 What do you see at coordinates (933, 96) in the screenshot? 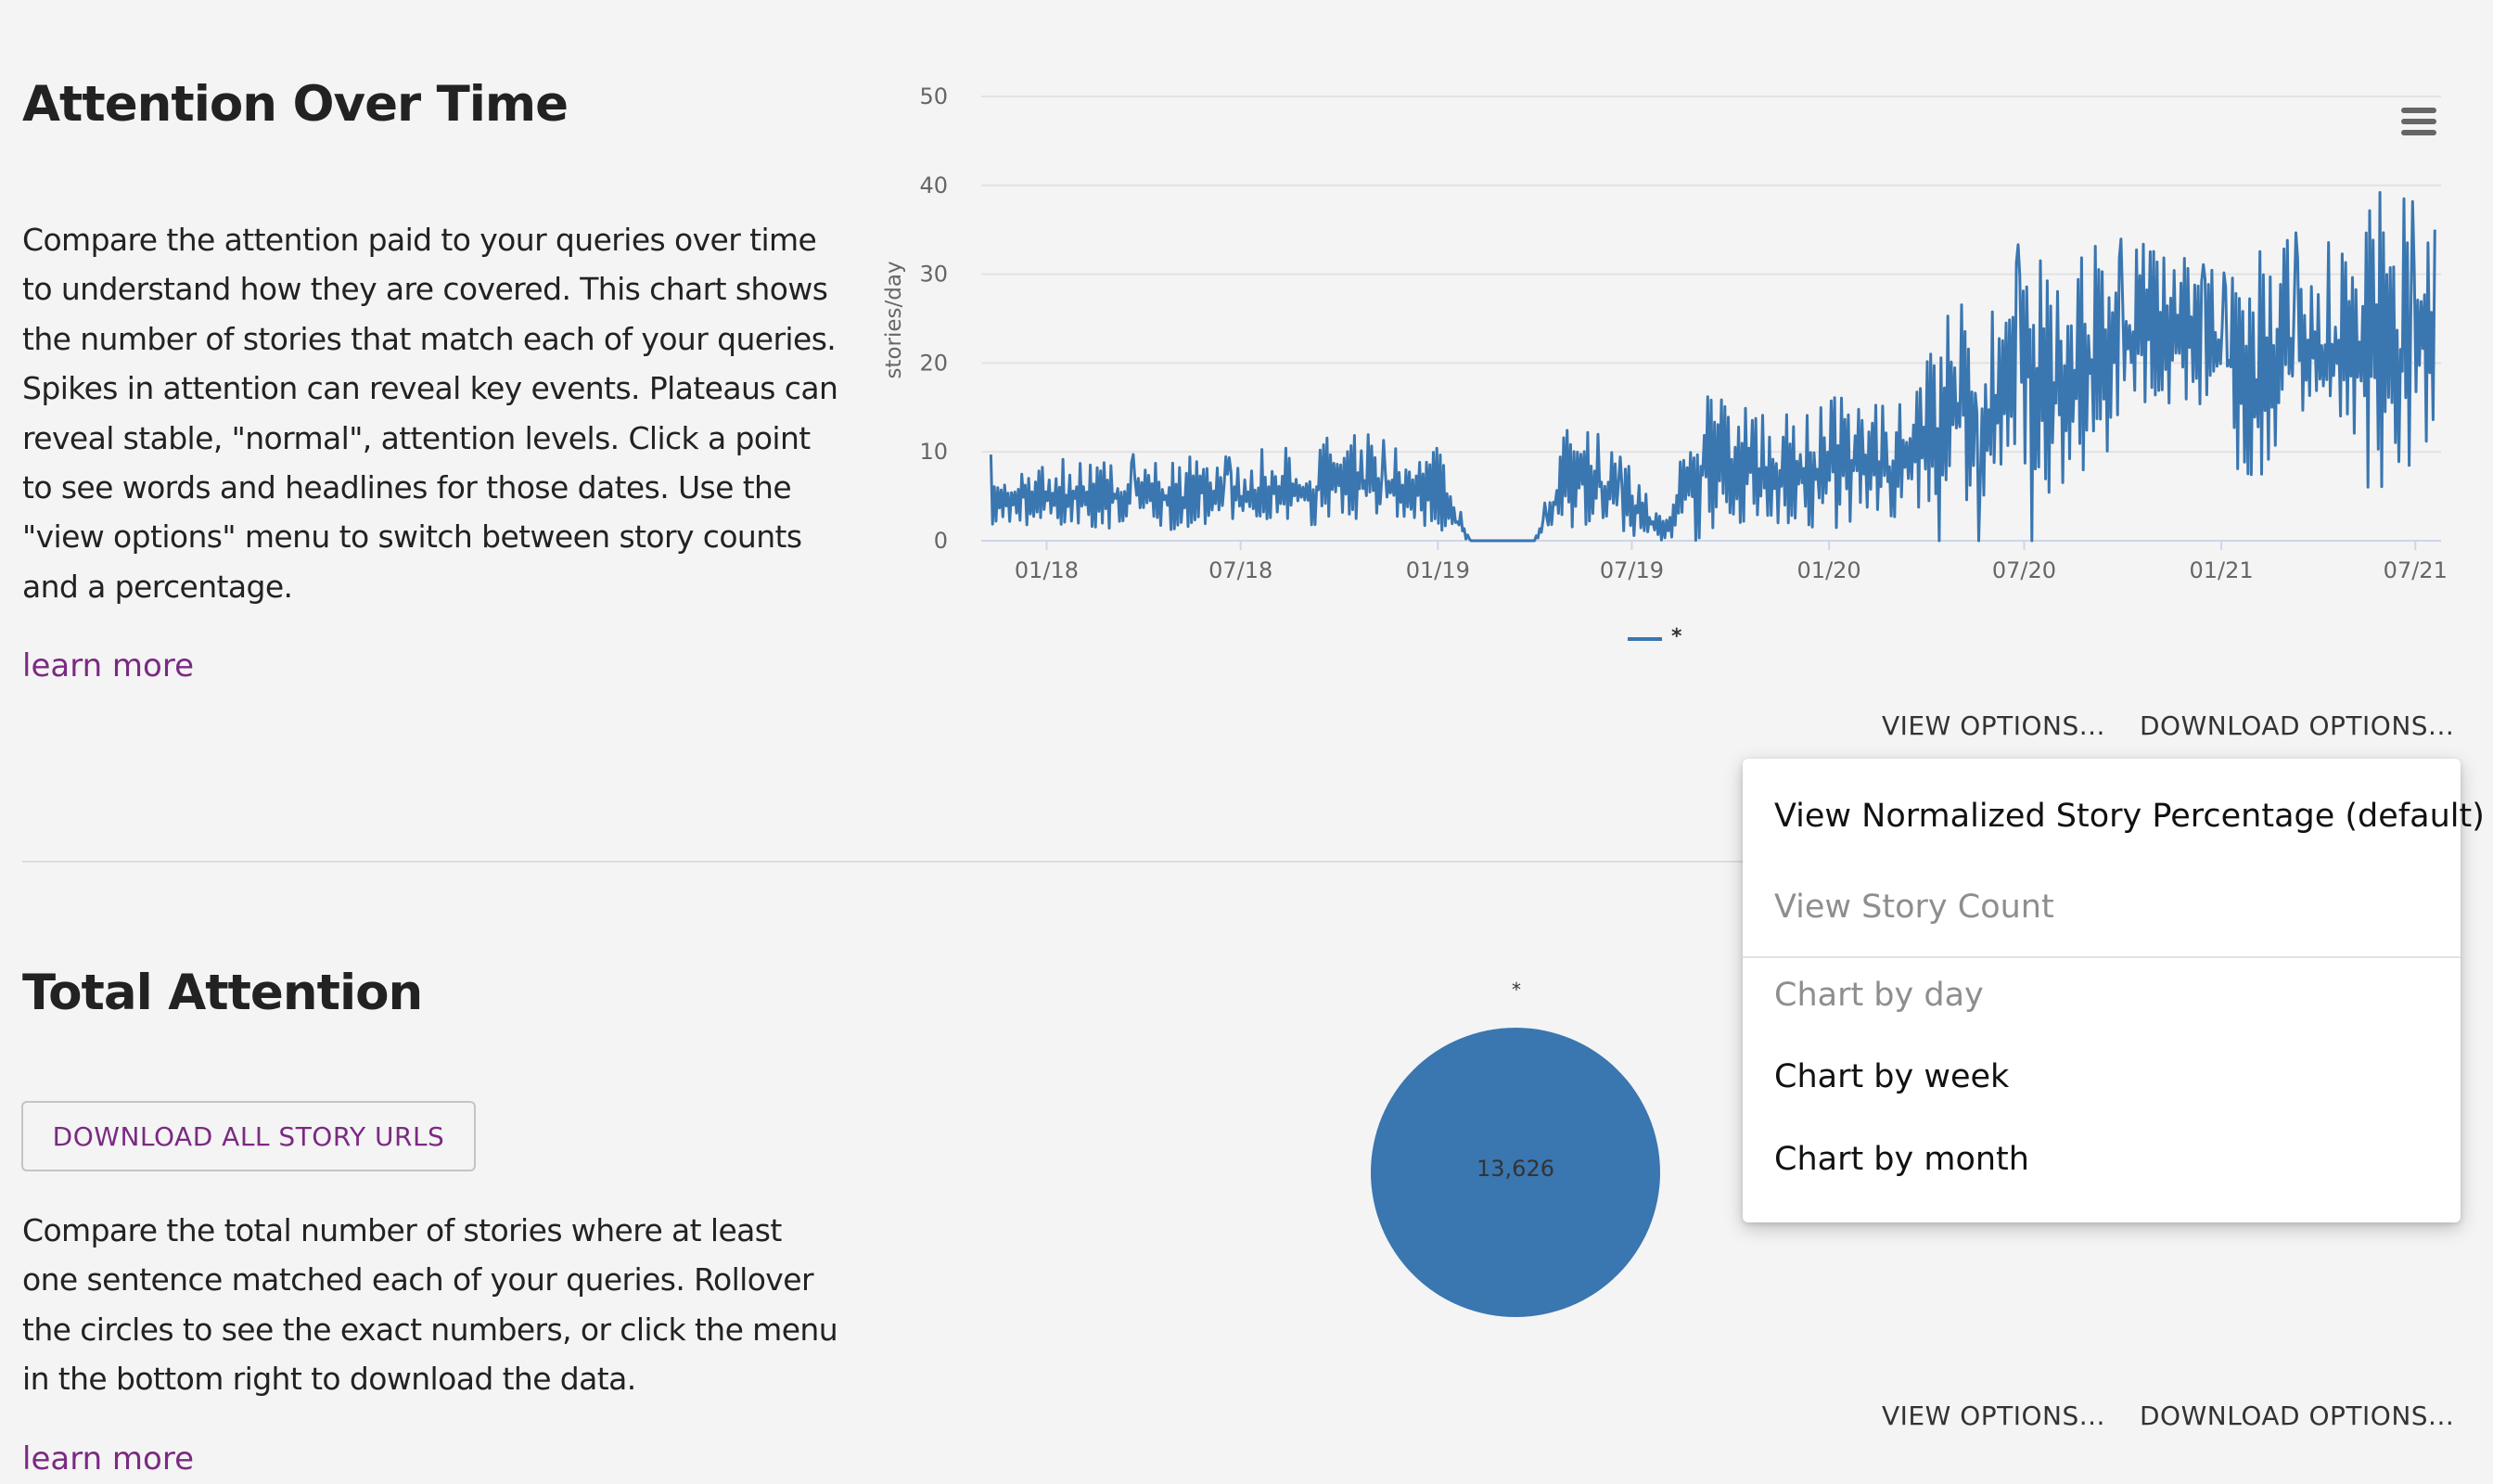
I see `y-tick-label: 50` at bounding box center [933, 96].